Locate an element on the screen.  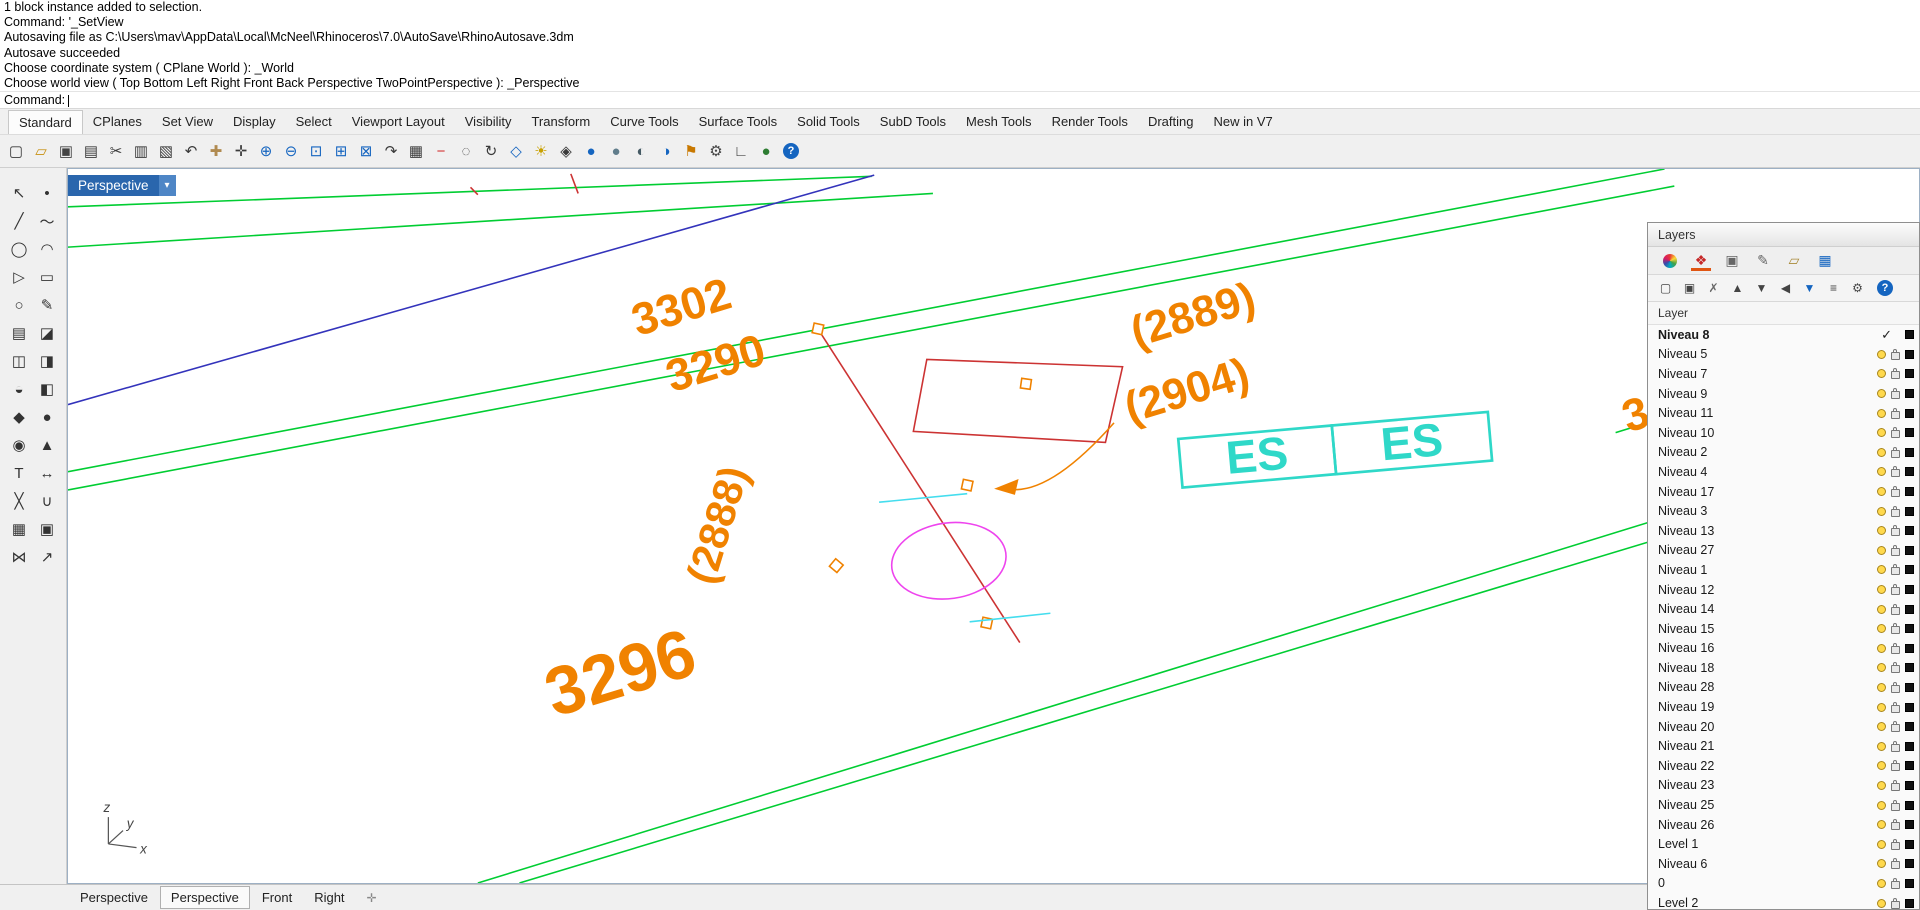
layer-row: Level 1 is located at coordinates (1783, 844).